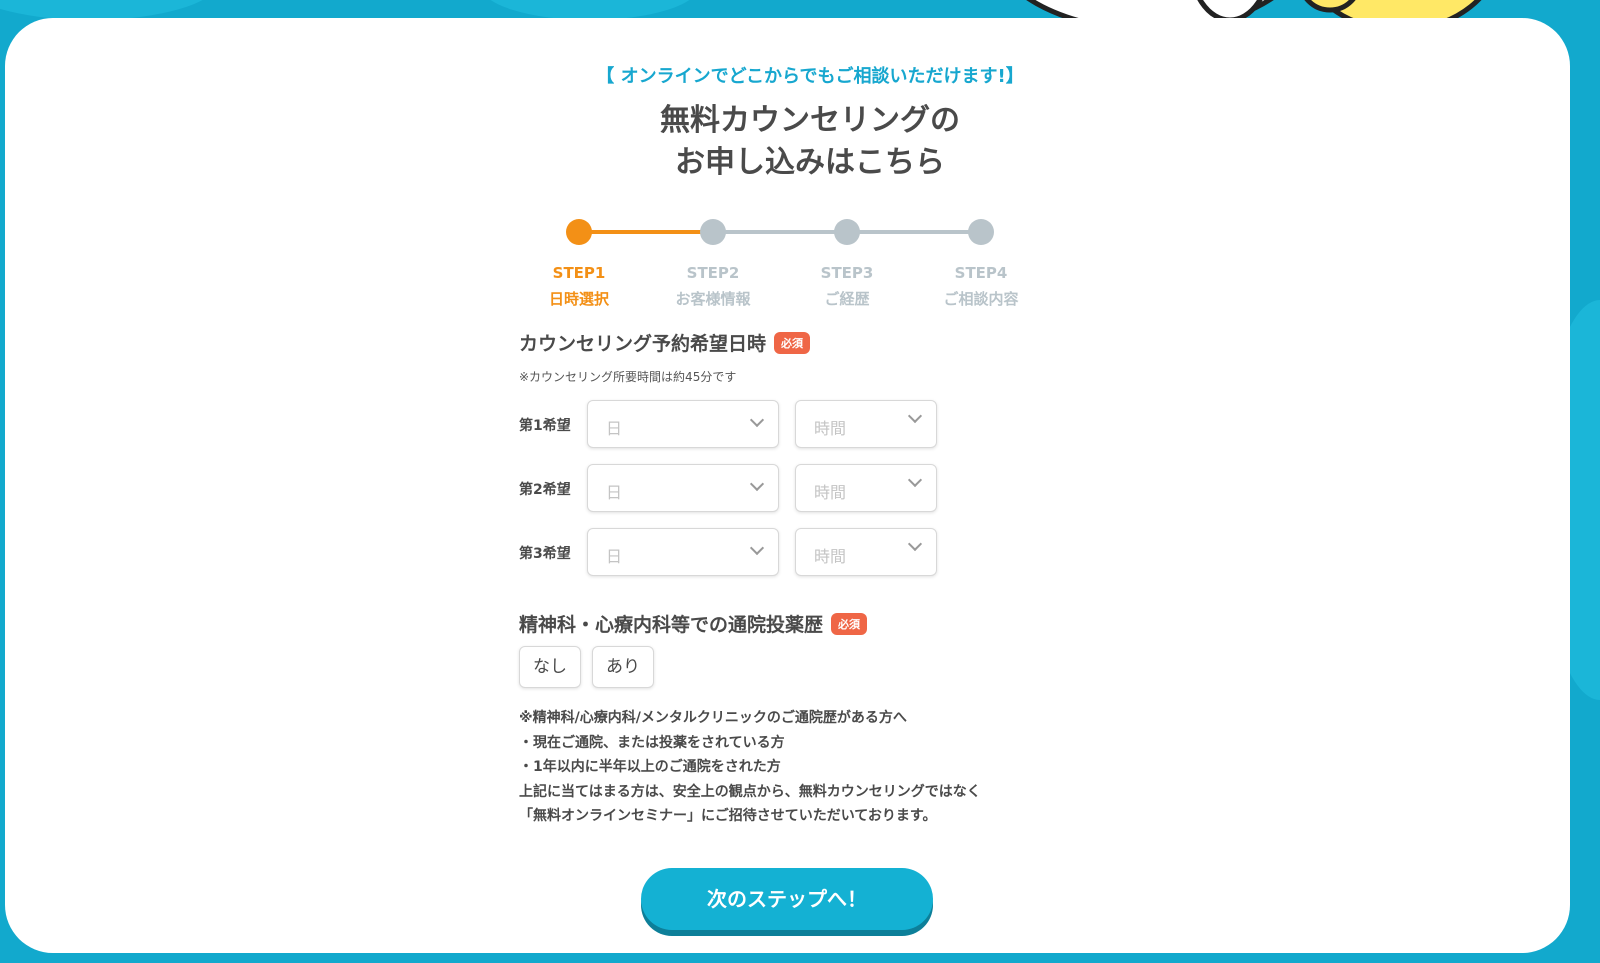 This screenshot has width=1600, height=963. I want to click on history-section-title: 精神科・心療内科等での通院投薬歴 必須, so click(693, 623).